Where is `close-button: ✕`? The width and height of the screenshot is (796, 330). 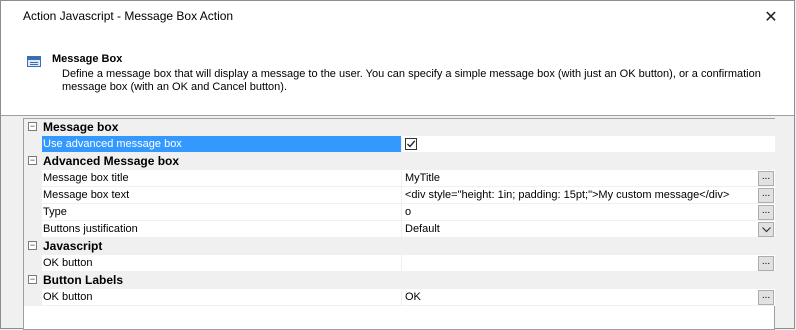
close-button: ✕ is located at coordinates (771, 16).